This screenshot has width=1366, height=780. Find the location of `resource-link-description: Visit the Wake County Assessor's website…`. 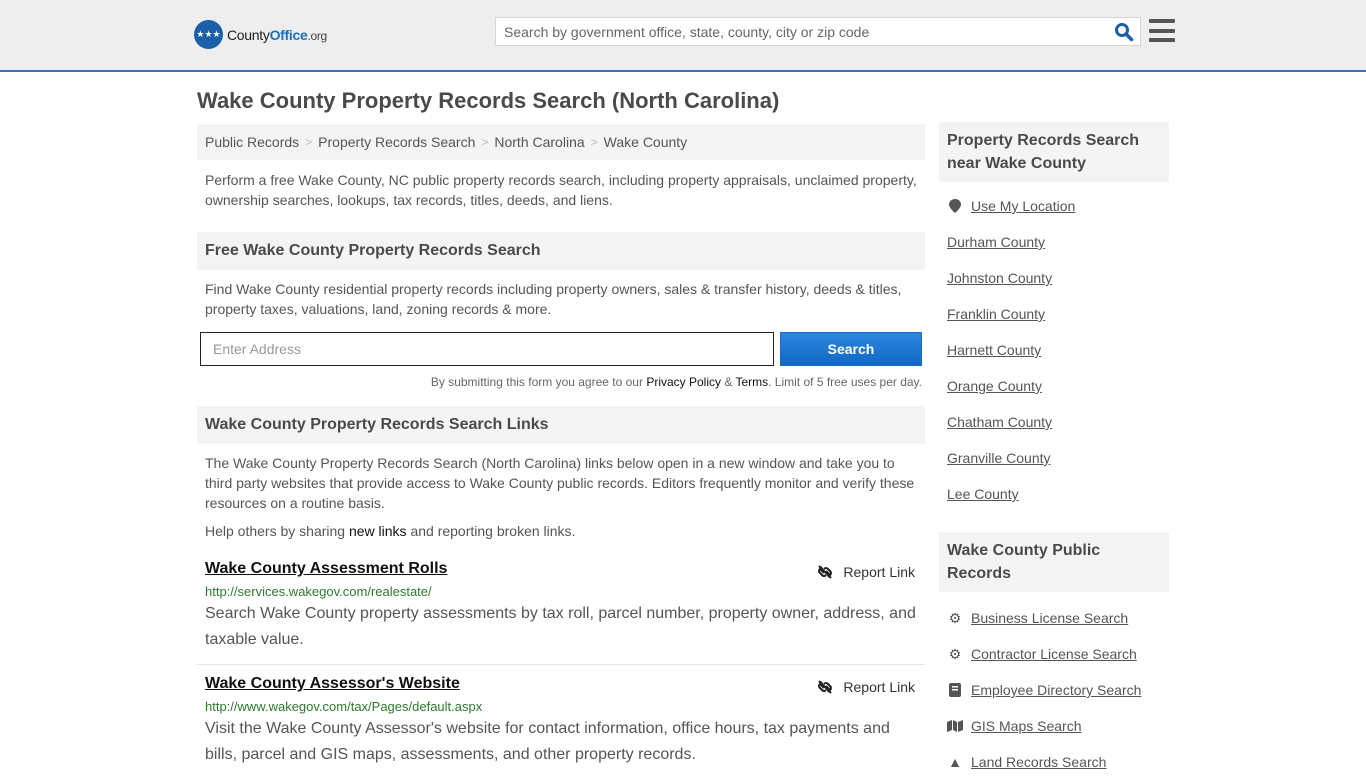

resource-link-description: Visit the Wake County Assessor's website… is located at coordinates (547, 741).